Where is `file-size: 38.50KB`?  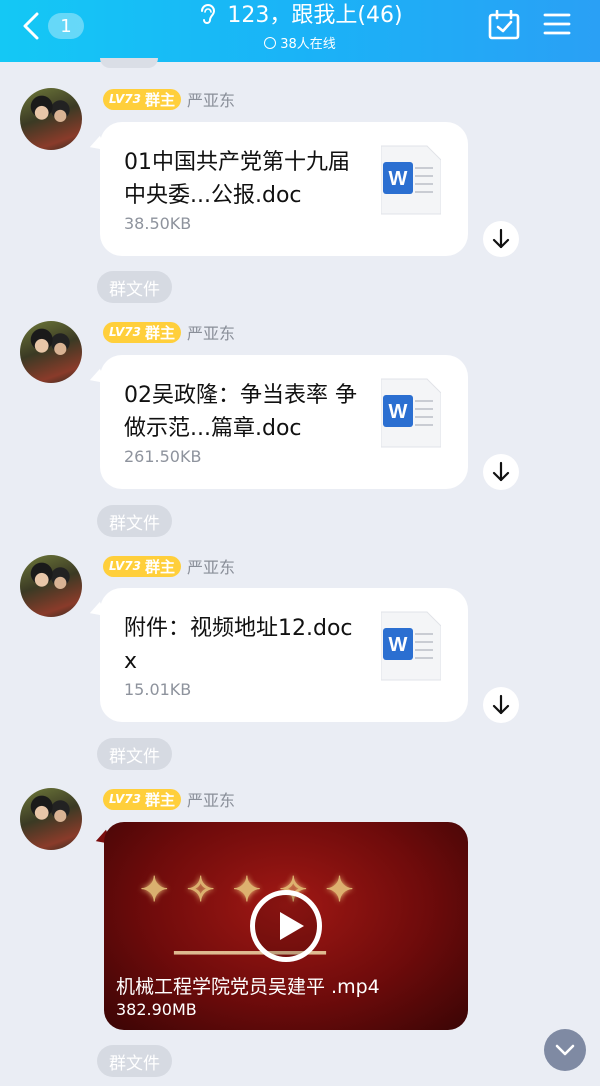 file-size: 38.50KB is located at coordinates (158, 223).